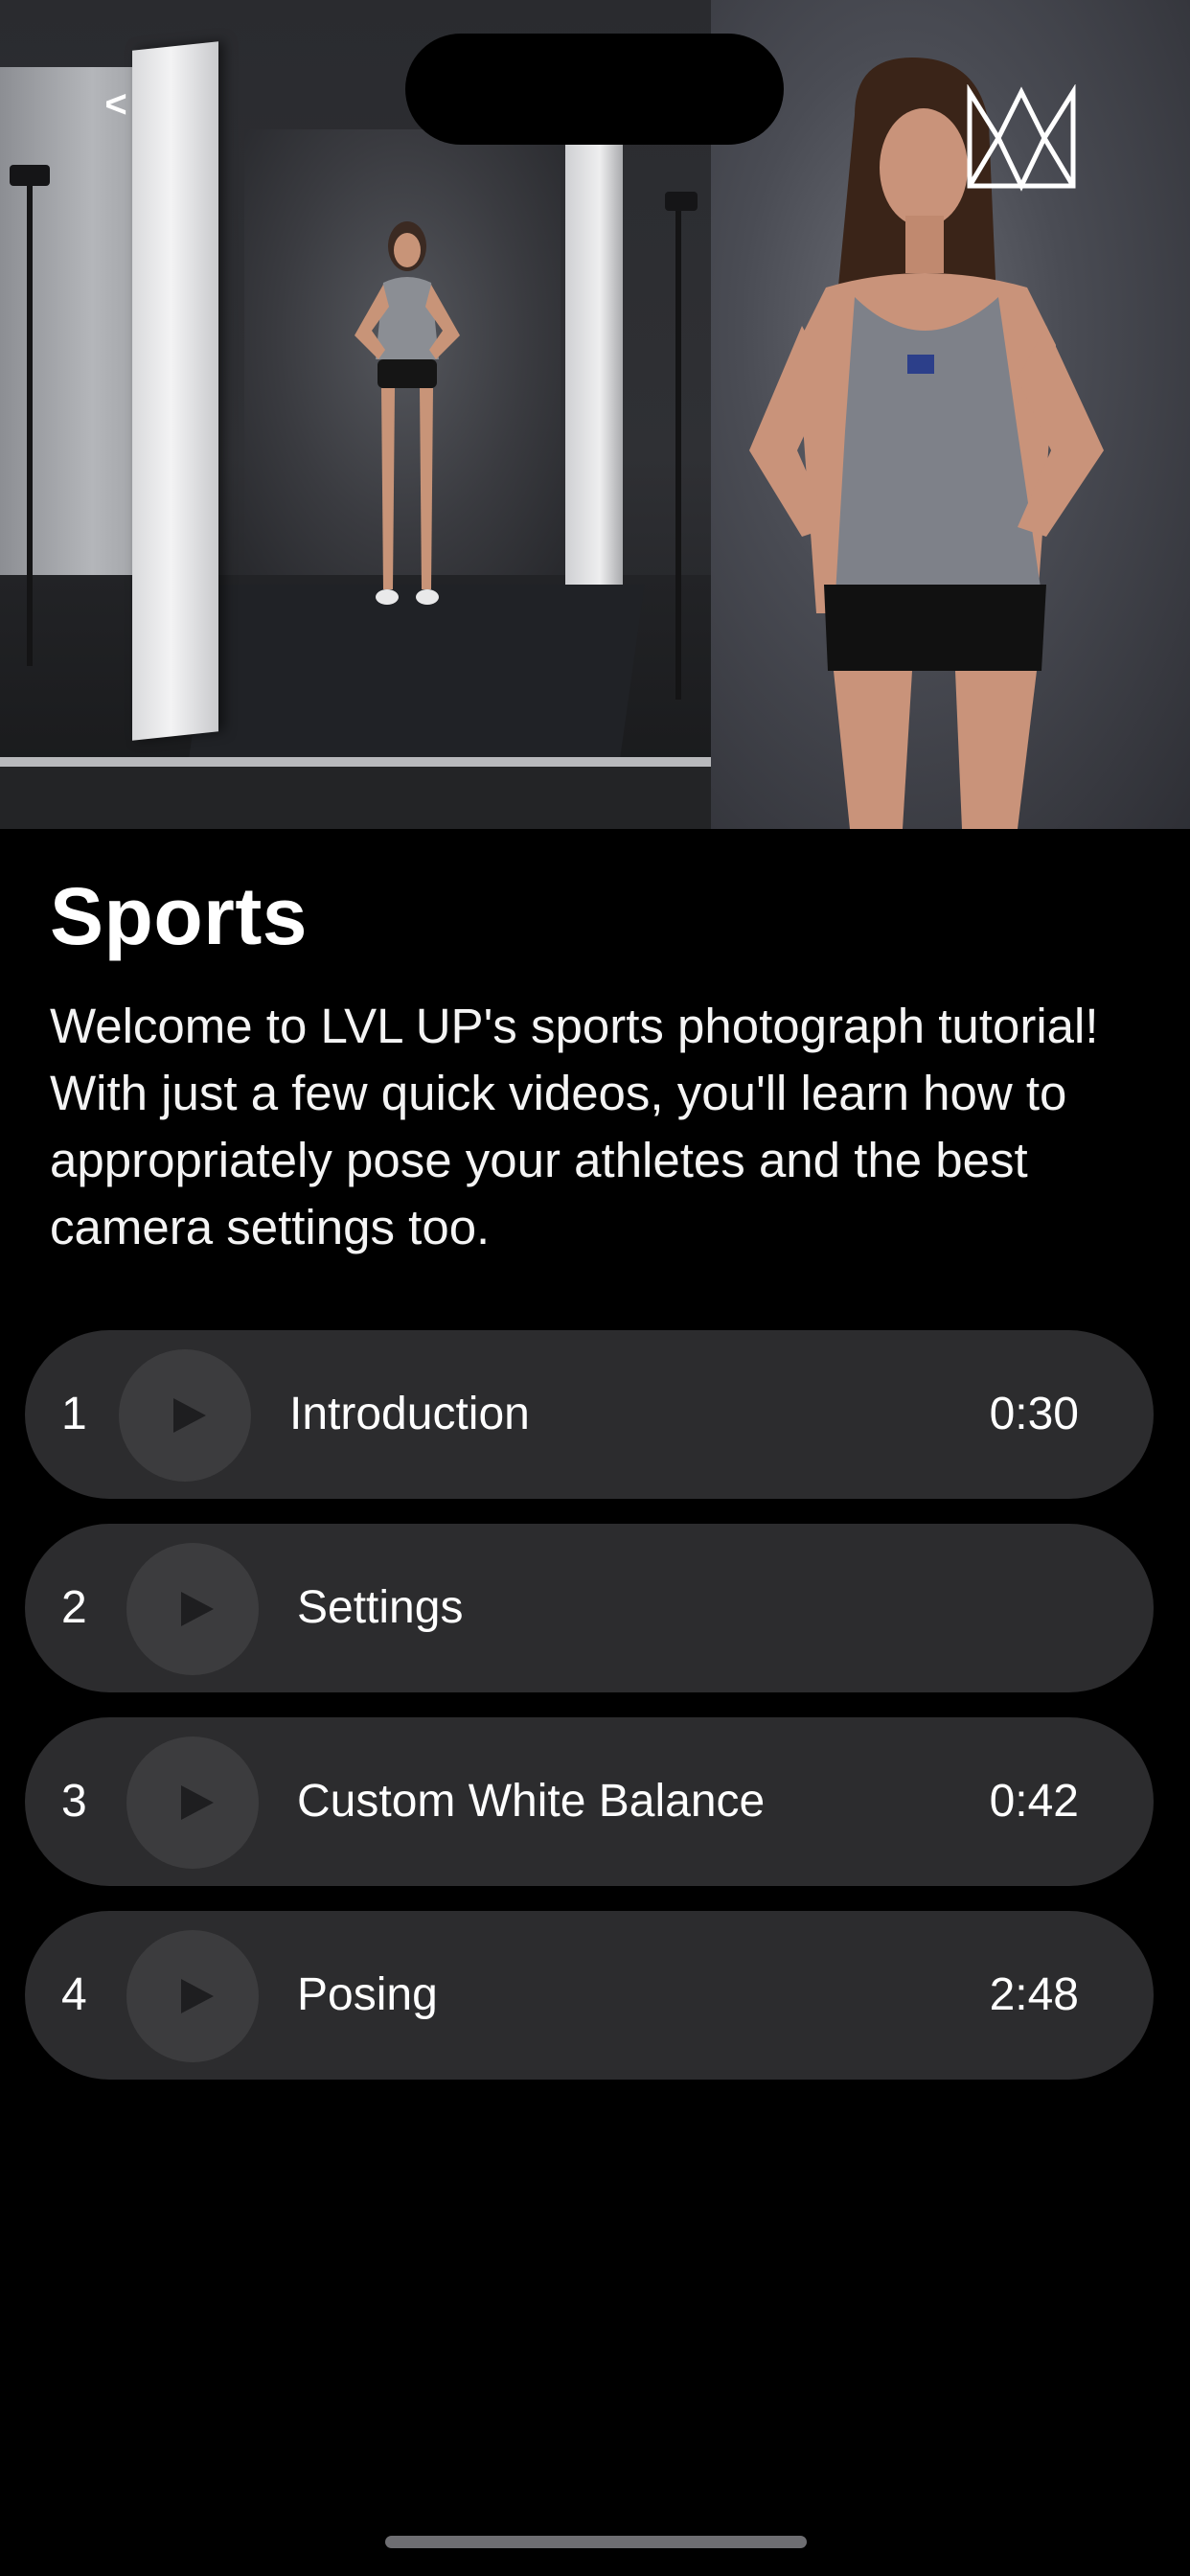 The height and width of the screenshot is (2576, 1190). Describe the element at coordinates (367, 1995) in the screenshot. I see `video-title: Posing` at that location.